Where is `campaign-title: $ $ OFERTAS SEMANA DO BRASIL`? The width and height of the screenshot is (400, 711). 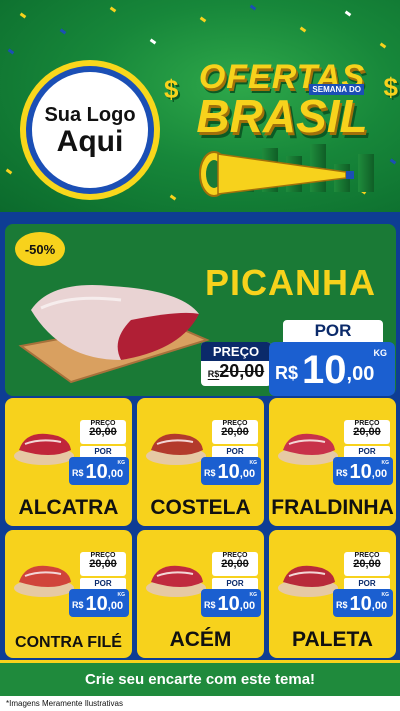
campaign-title: $ $ OFERTAS SEMANA DO BRASIL is located at coordinates (281, 100).